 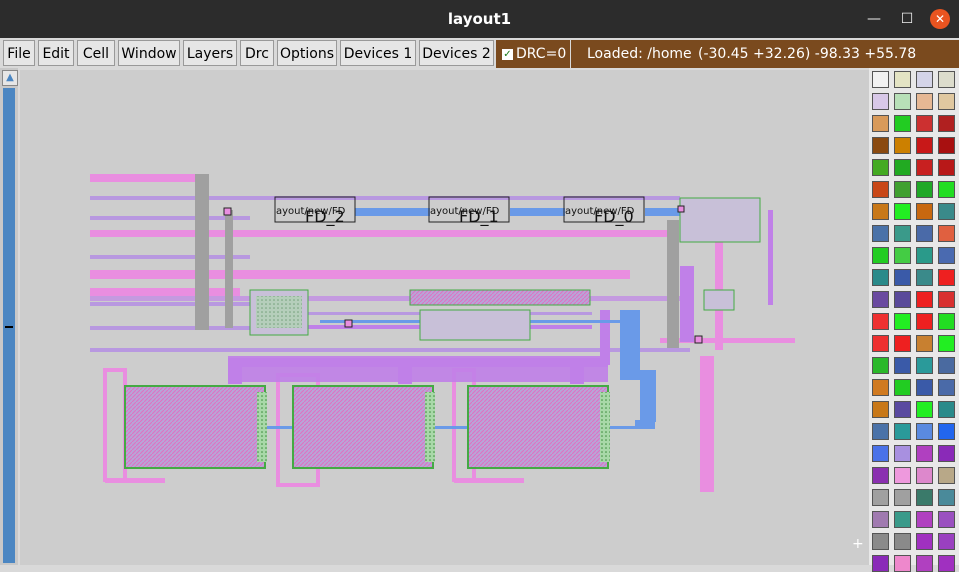 I want to click on cell-instance-fd1: ayout/new/FD FD_1, so click(x=469, y=211).